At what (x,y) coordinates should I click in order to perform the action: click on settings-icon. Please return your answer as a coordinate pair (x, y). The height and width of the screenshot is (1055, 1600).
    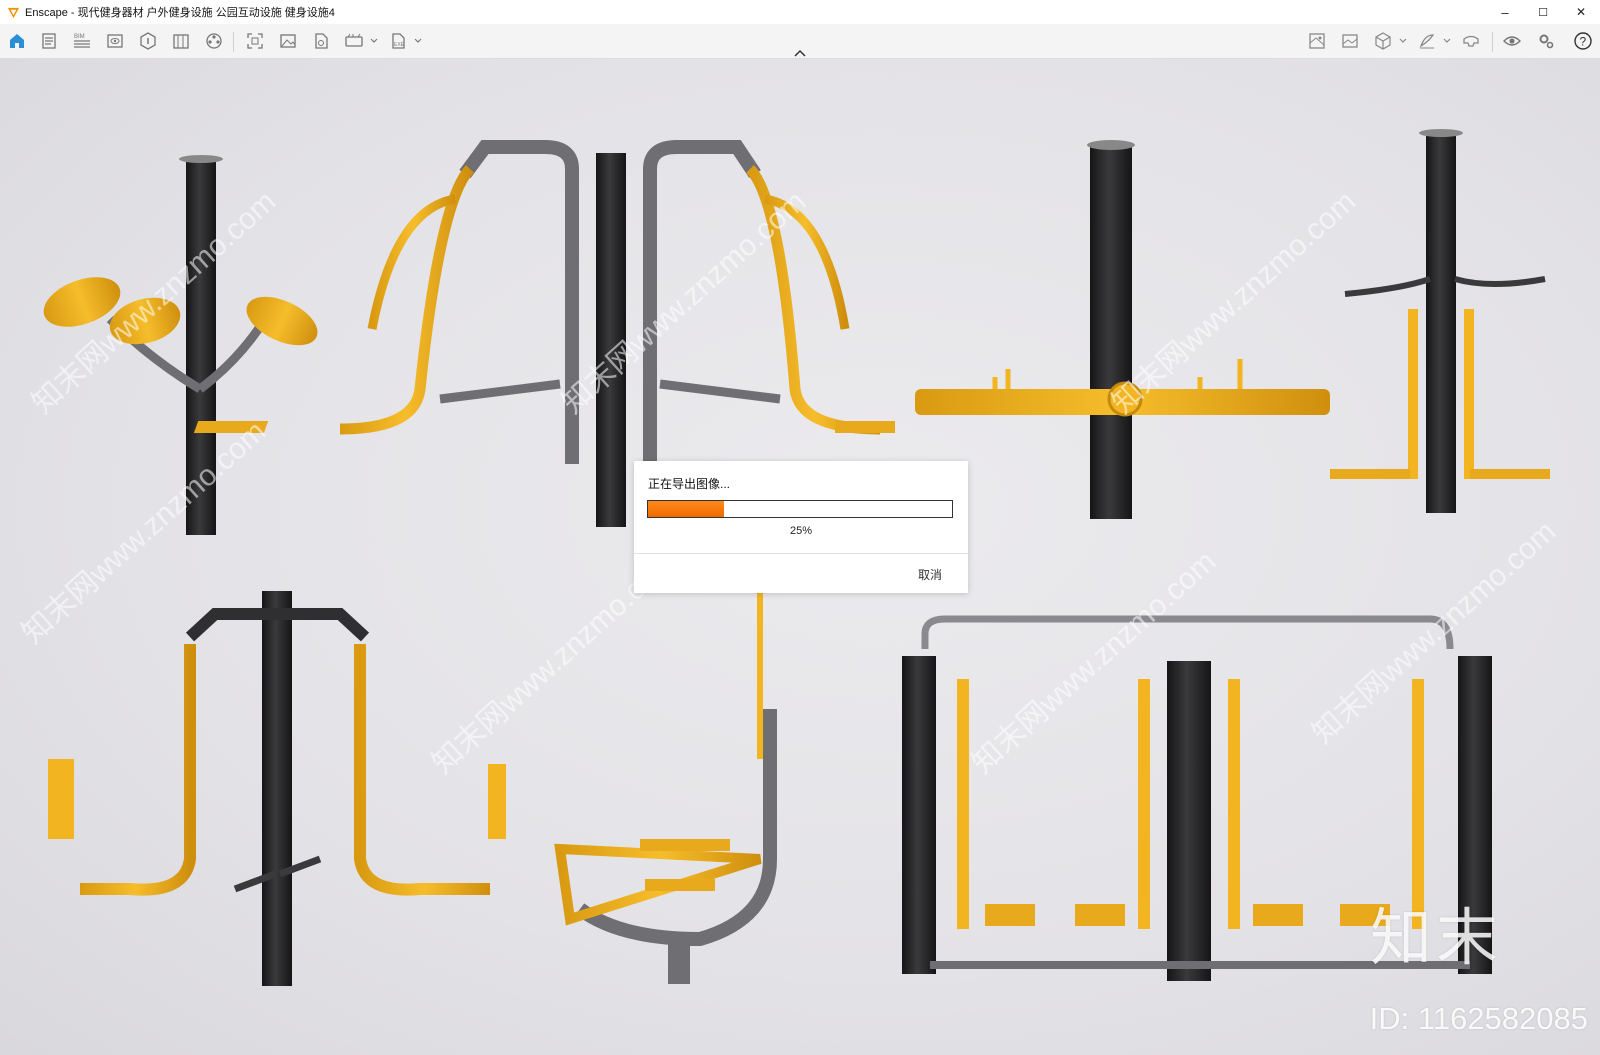
    Looking at the image, I should click on (1546, 41).